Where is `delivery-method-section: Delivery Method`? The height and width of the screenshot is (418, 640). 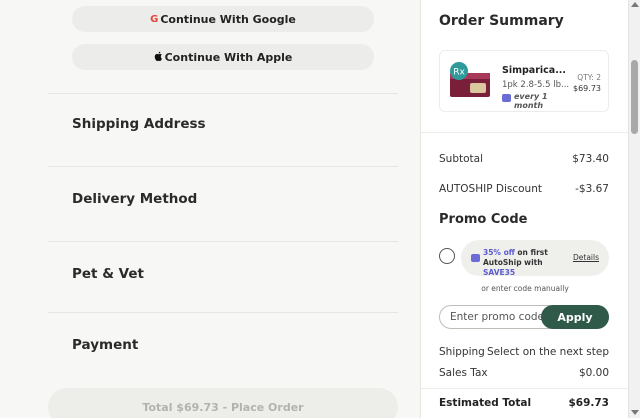 delivery-method-section: Delivery Method is located at coordinates (134, 199).